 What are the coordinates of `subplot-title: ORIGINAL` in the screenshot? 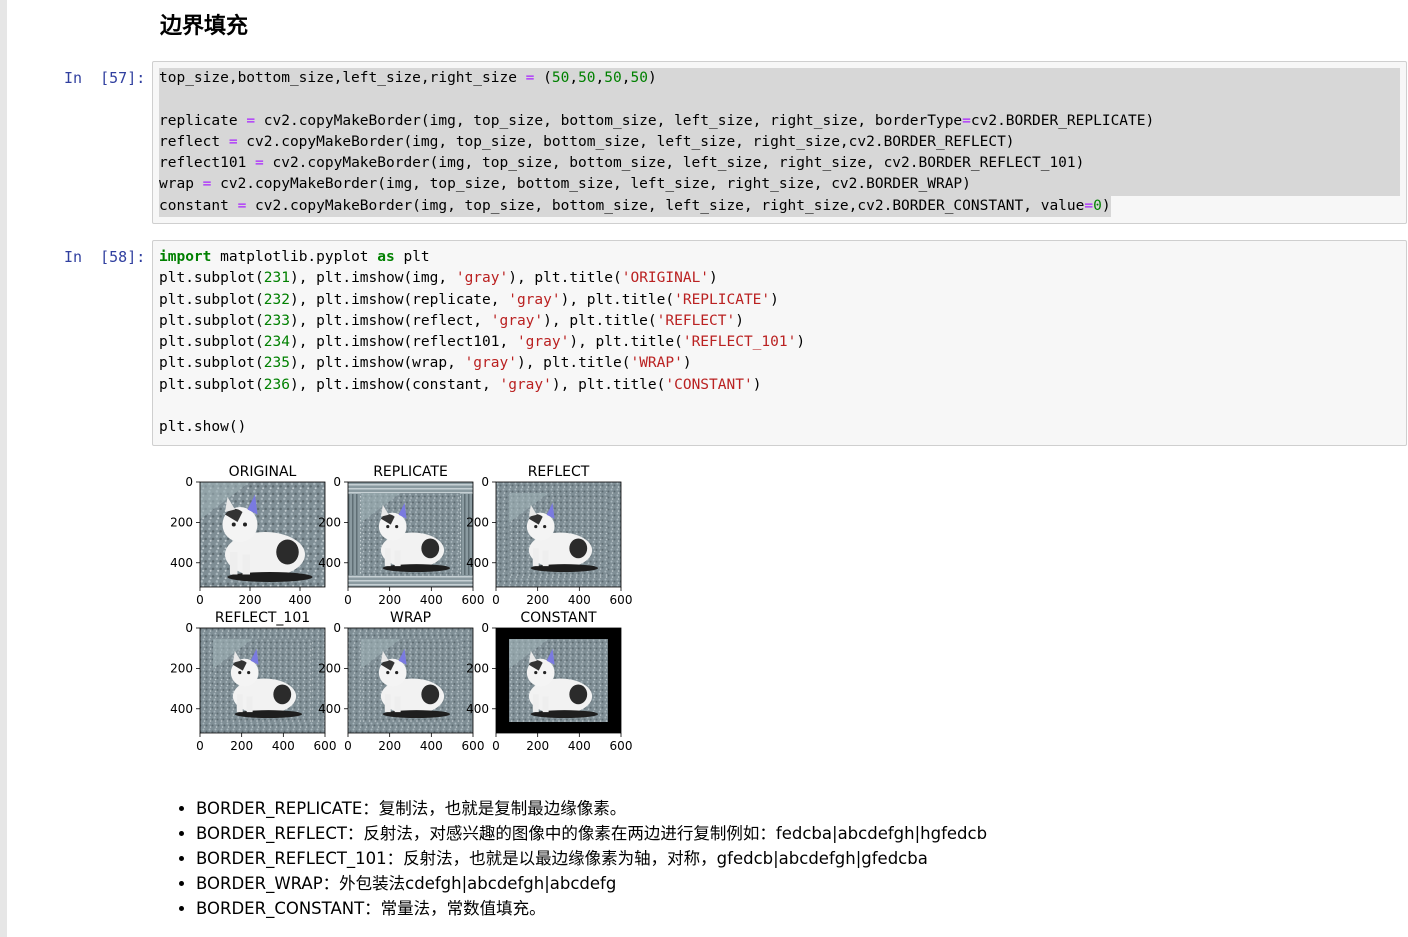 It's located at (263, 472).